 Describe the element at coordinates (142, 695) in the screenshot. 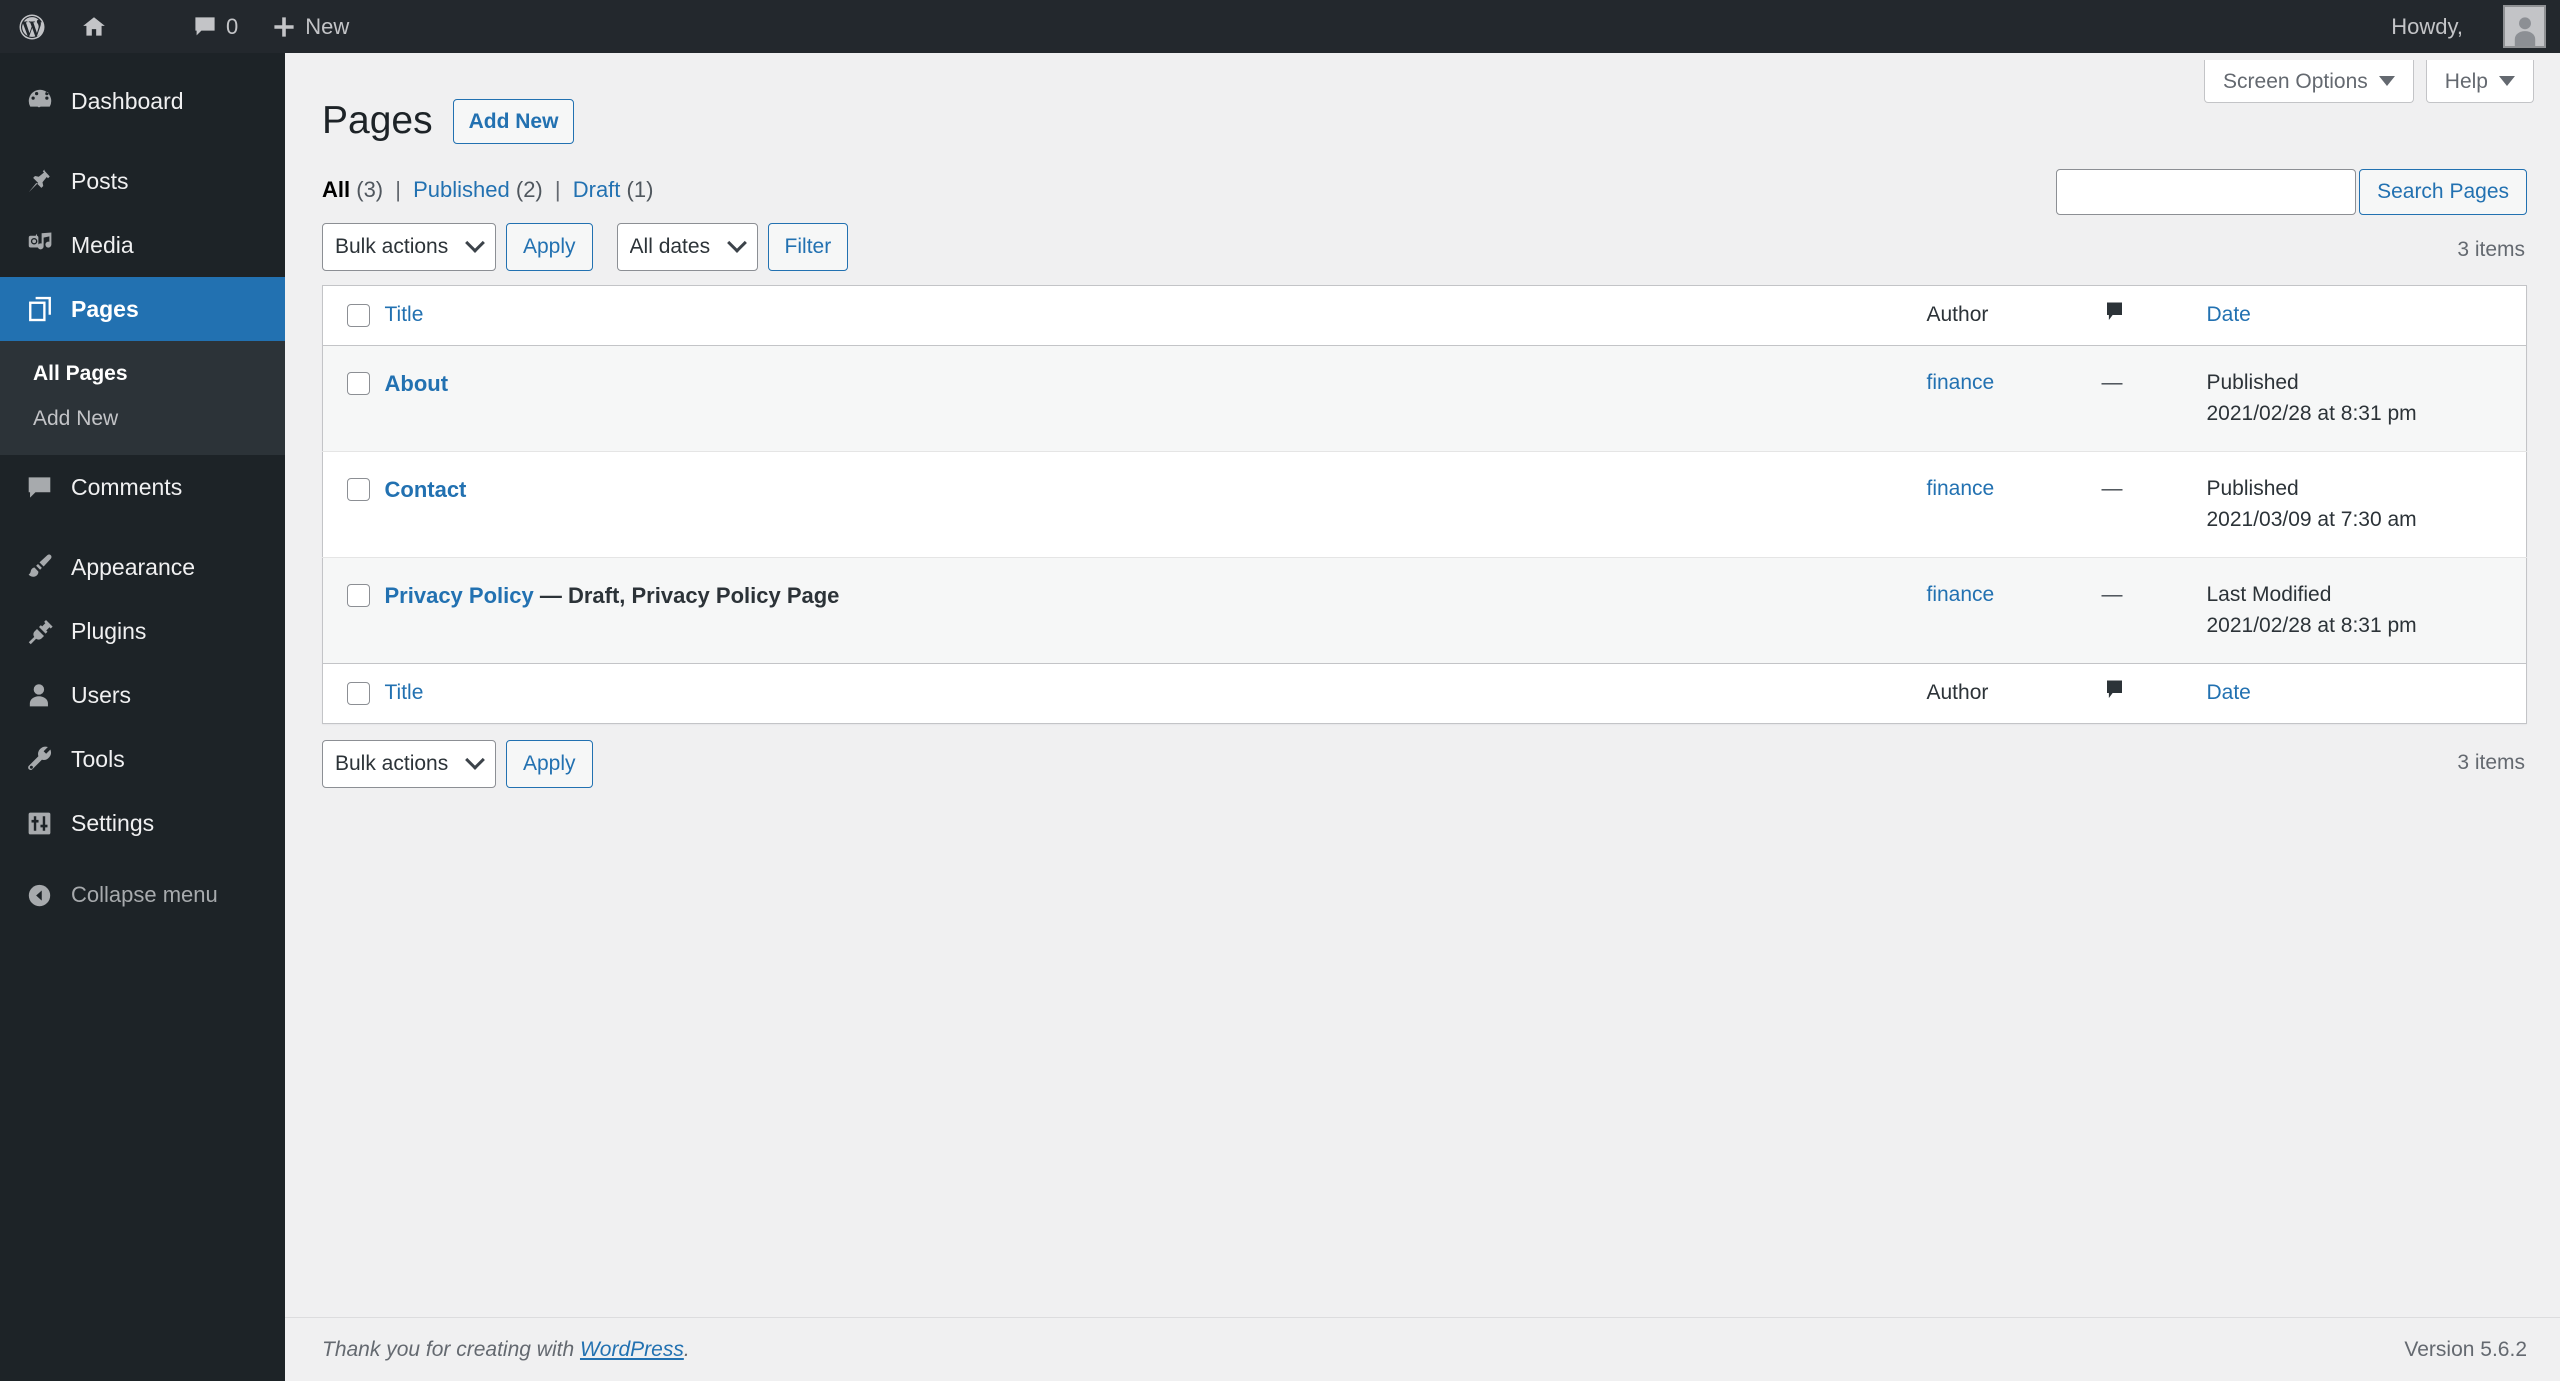

I see `sidebar-item-users: Users` at that location.